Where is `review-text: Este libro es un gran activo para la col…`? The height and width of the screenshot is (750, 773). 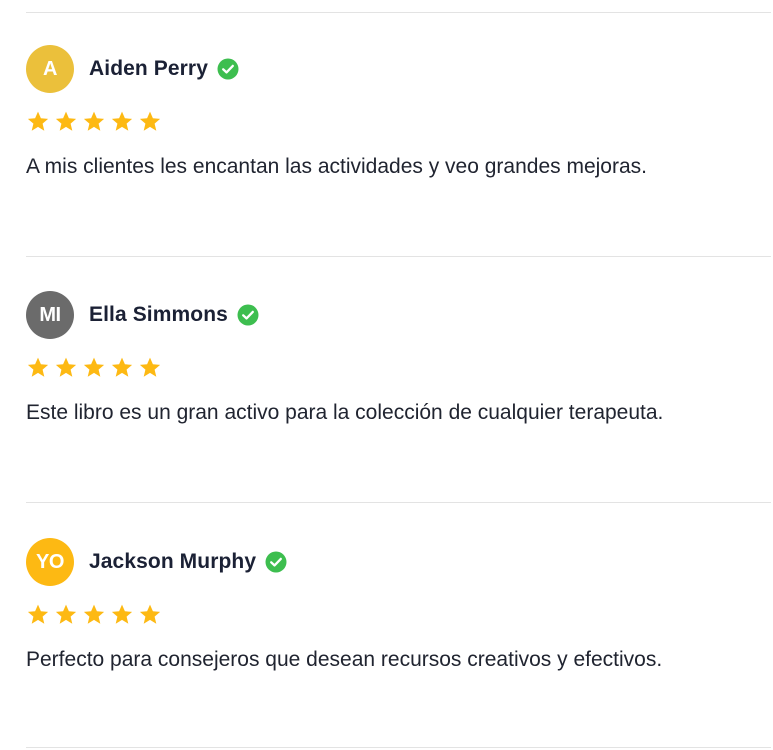 review-text: Este libro es un gran activo para la col… is located at coordinates (345, 412).